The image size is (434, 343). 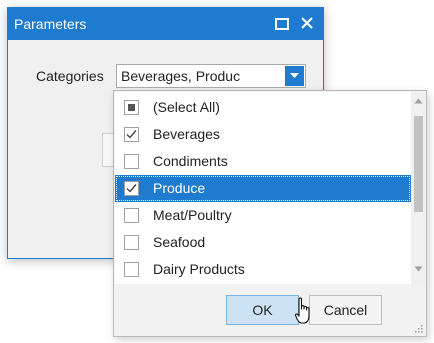 What do you see at coordinates (418, 164) in the screenshot?
I see `scrollbar-thumb` at bounding box center [418, 164].